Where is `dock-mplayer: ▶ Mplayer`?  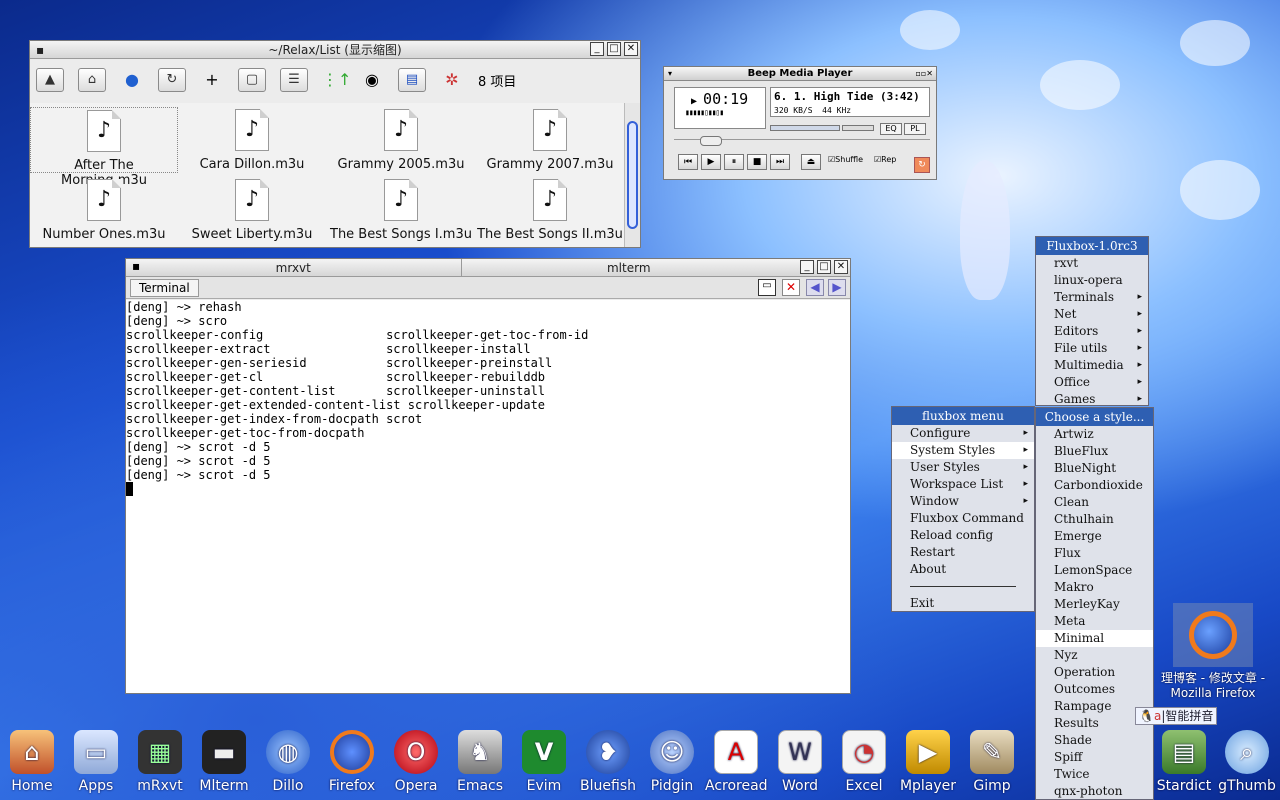
dock-mplayer: ▶ Mplayer is located at coordinates (928, 762).